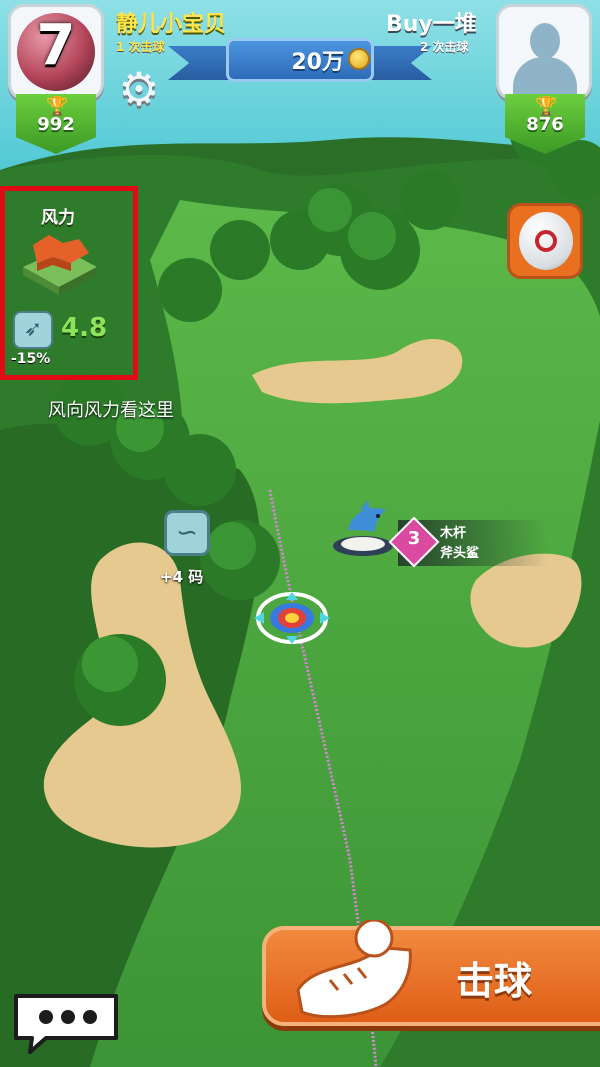  What do you see at coordinates (182, 577) in the screenshot?
I see `bounce-bonus-label: +4 码` at bounding box center [182, 577].